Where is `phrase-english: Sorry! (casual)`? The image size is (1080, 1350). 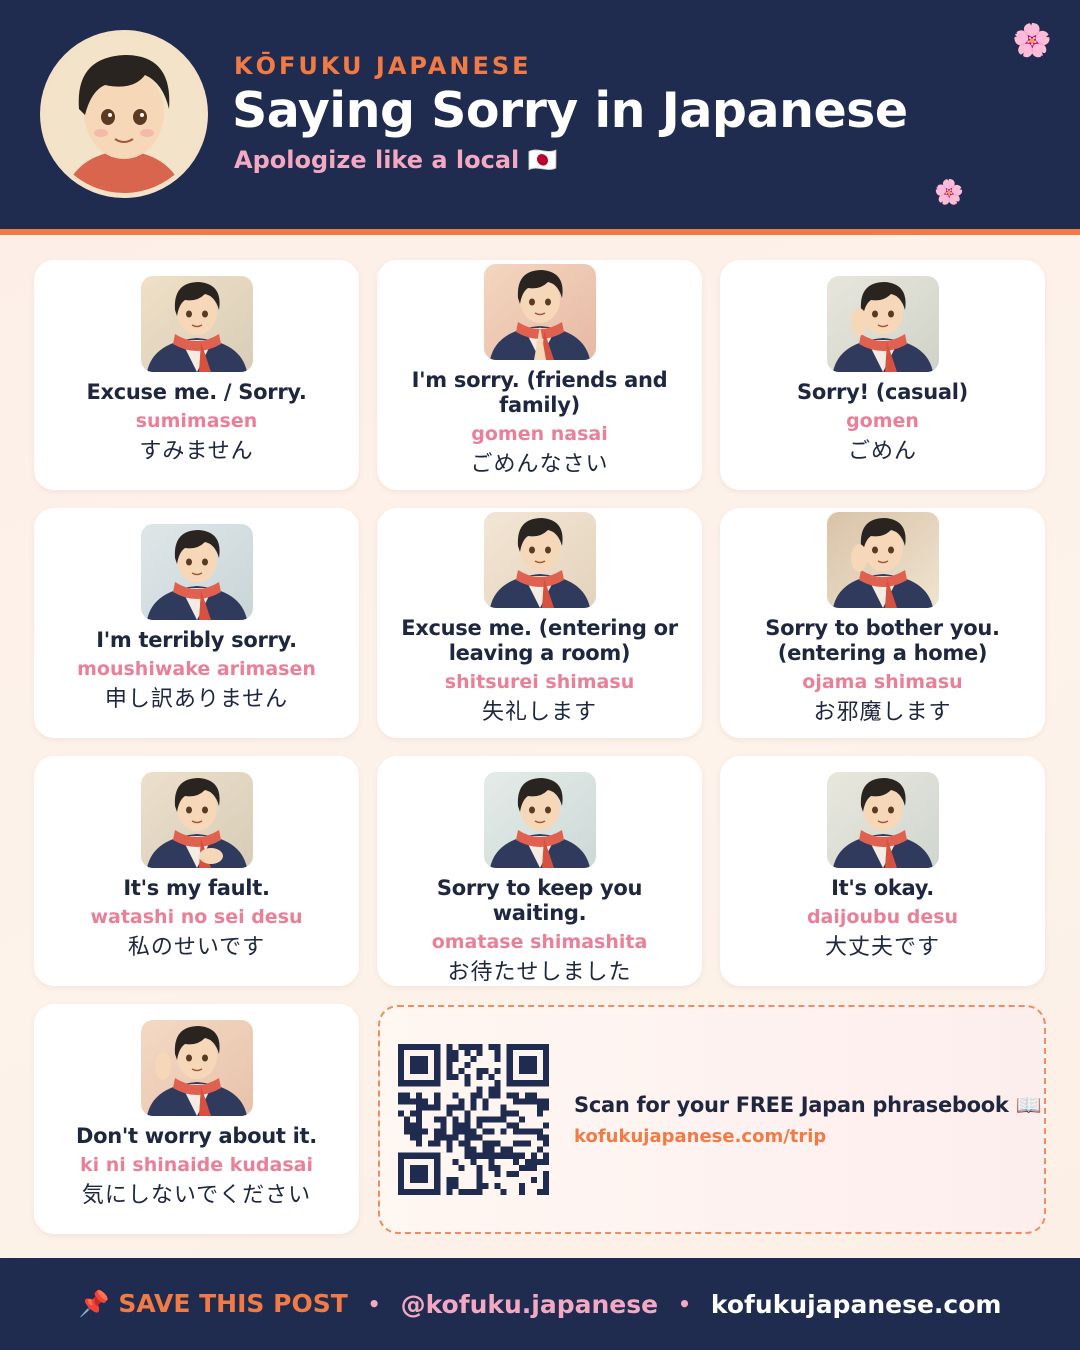 phrase-english: Sorry! (casual) is located at coordinates (882, 392).